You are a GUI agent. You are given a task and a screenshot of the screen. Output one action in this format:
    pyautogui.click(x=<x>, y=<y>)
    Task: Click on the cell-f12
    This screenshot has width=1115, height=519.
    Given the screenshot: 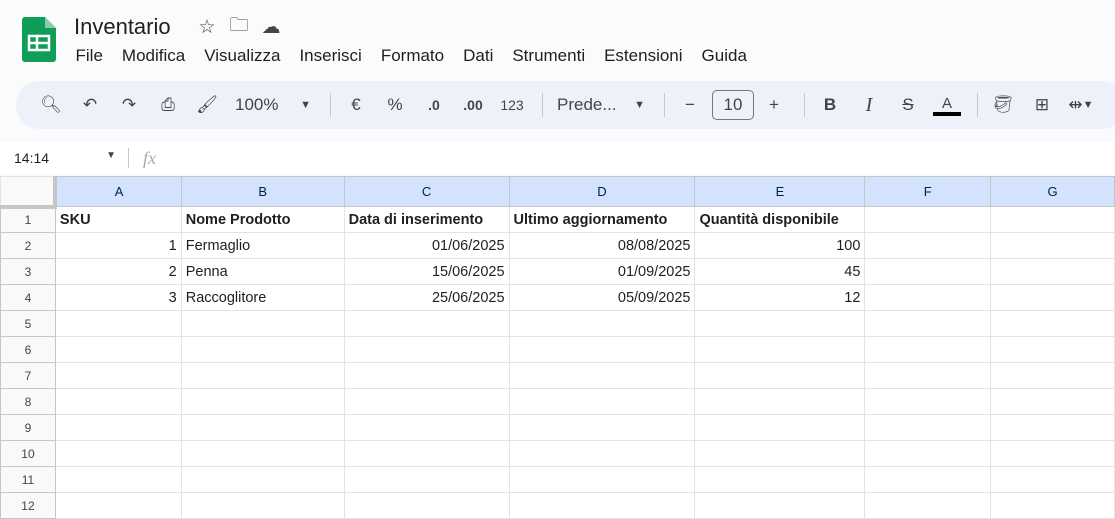 What is the action you would take?
    pyautogui.click(x=928, y=505)
    